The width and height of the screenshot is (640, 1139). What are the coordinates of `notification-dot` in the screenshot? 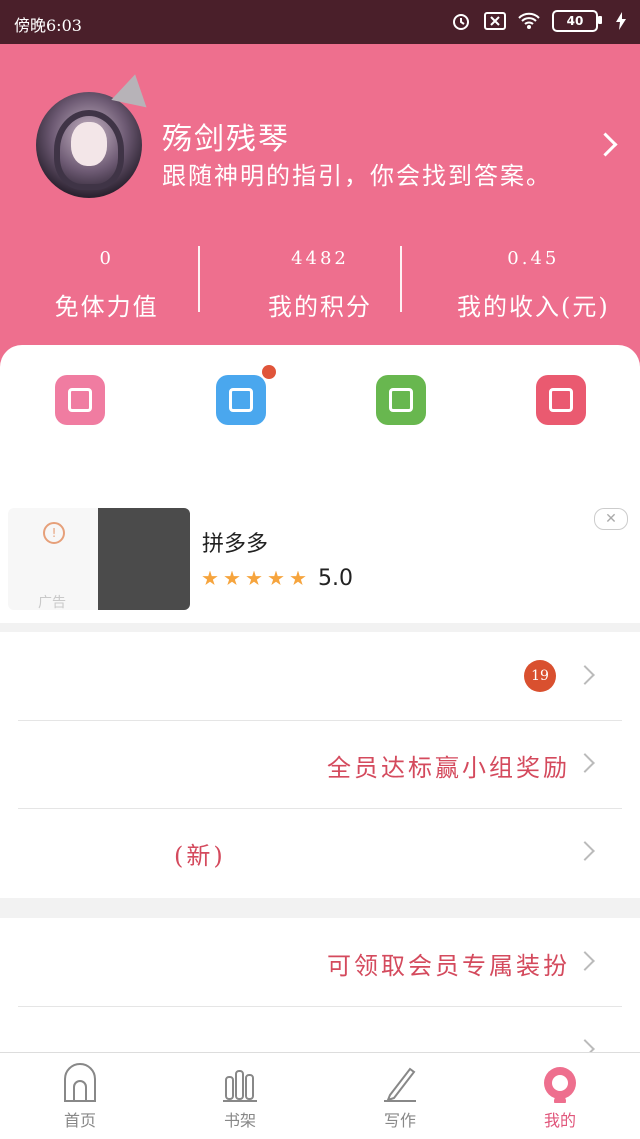 It's located at (269, 372).